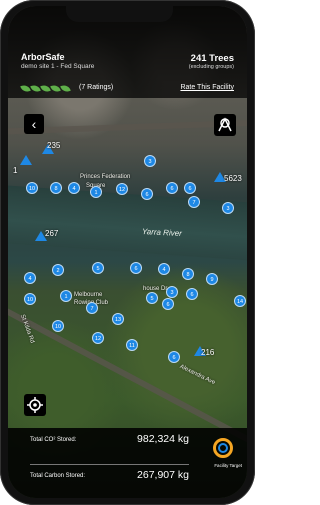 The image size is (320, 505). Describe the element at coordinates (58, 476) in the screenshot. I see `carbon-label: Total Carbon Stored:` at that location.